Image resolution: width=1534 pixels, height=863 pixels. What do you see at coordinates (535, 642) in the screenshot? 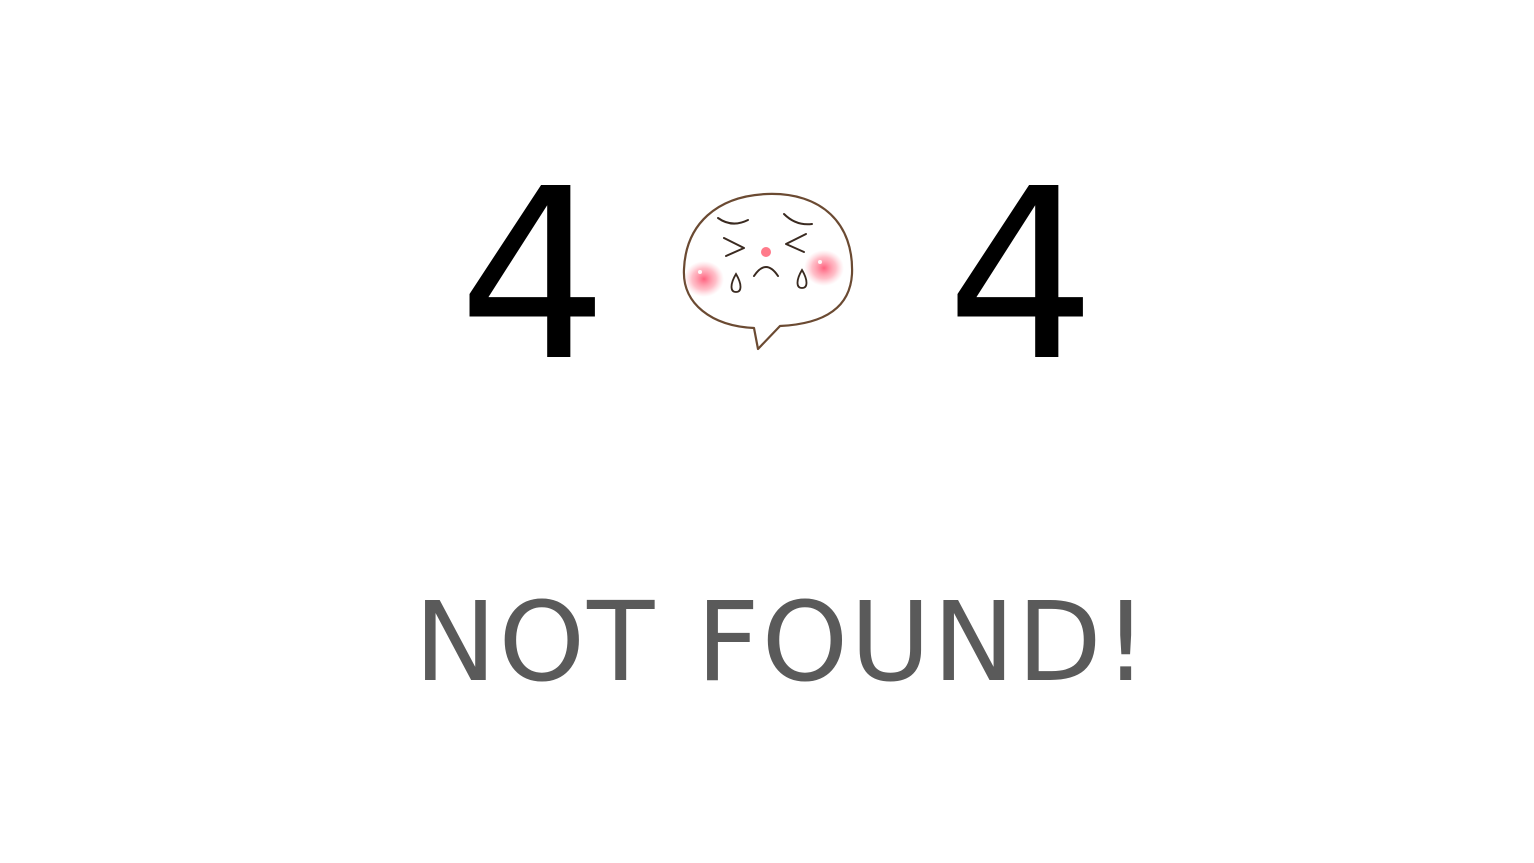
I see `message-word-not: NOT` at bounding box center [535, 642].